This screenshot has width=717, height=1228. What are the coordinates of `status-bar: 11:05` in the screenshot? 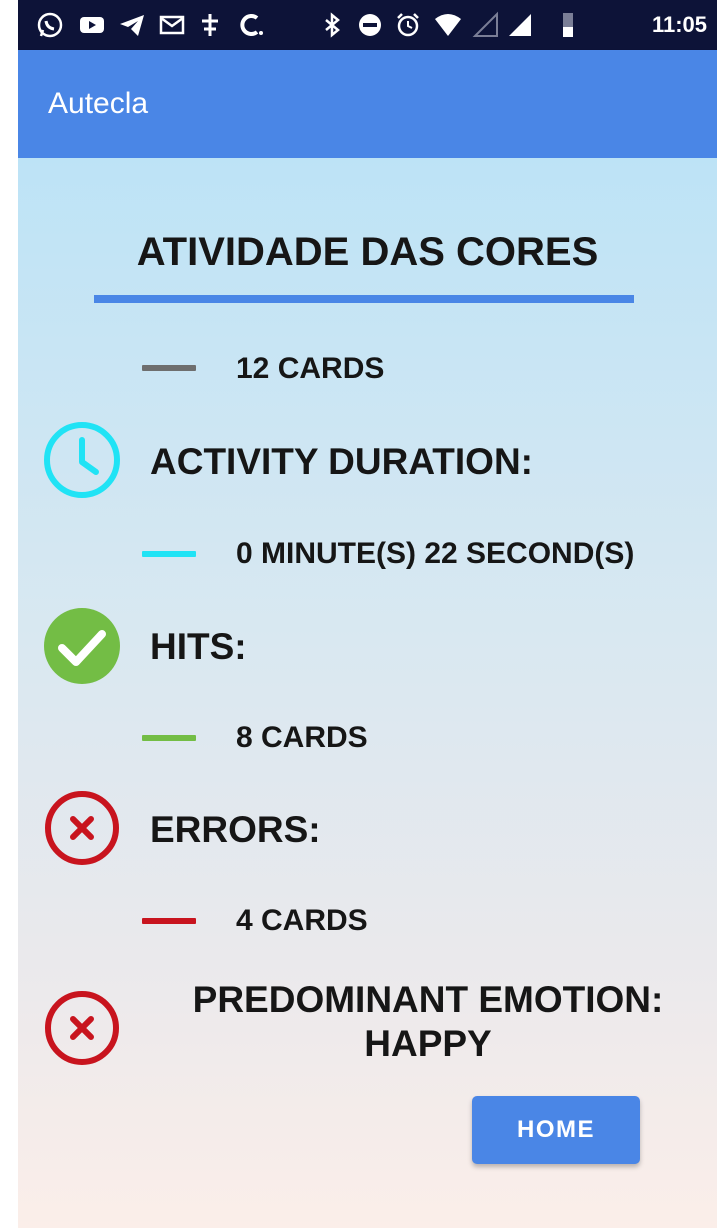 It's located at (367, 25).